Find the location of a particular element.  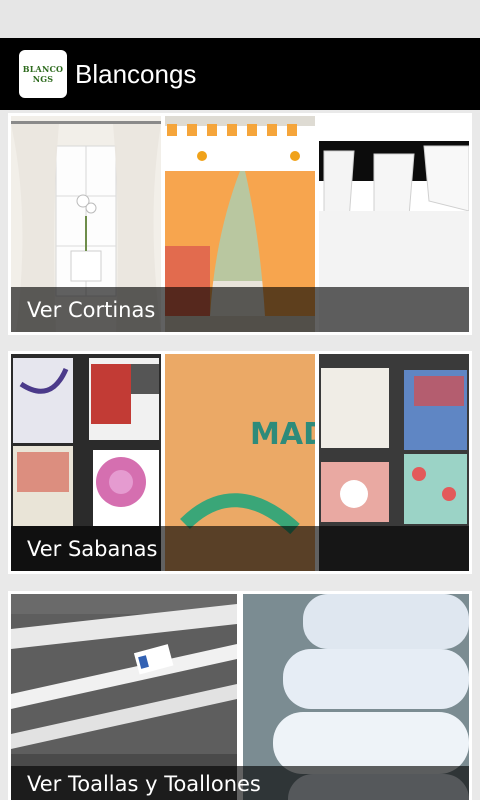

app-title: Blancongs is located at coordinates (136, 73).